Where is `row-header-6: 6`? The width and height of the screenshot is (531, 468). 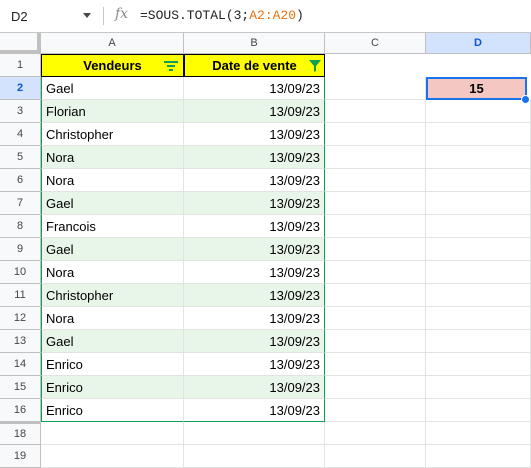 row-header-6: 6 is located at coordinates (20, 180).